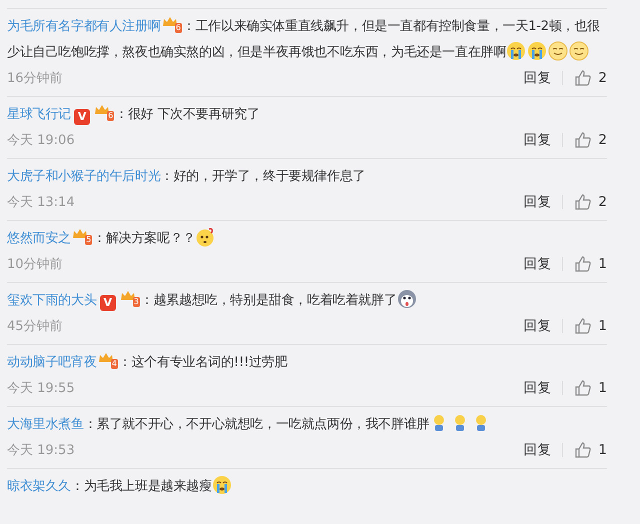 The image size is (640, 524). I want to click on comment-text: 大虎子和小猴子的午后时光：好的，开学了，终于要规律作息了, so click(186, 177).